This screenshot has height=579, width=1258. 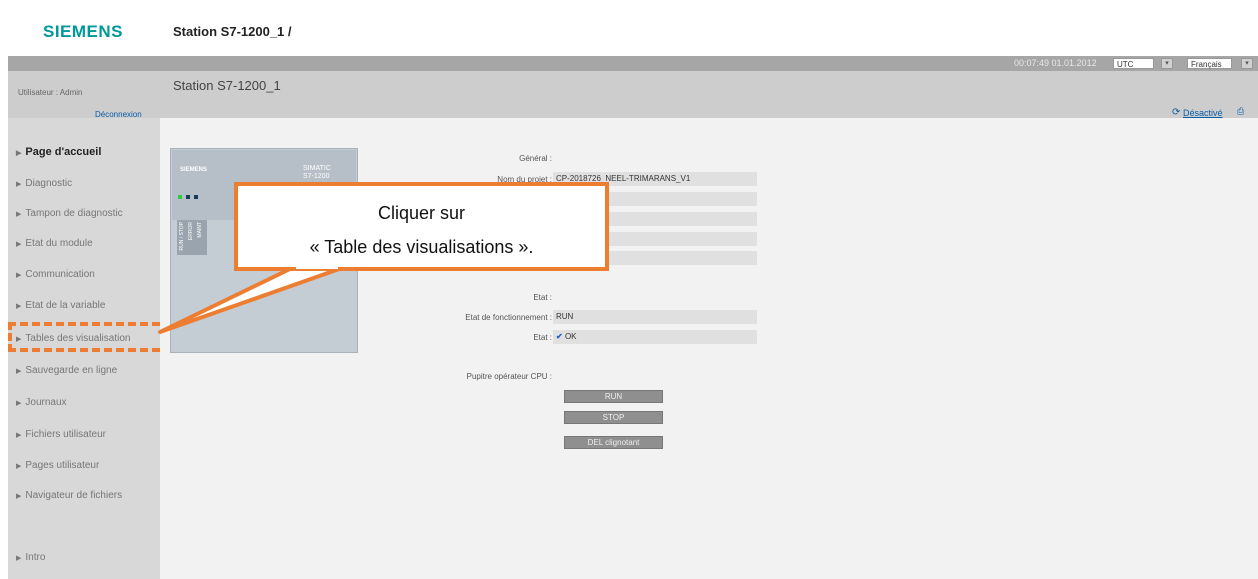 What do you see at coordinates (317, 266) in the screenshot?
I see `callout-tail-join` at bounding box center [317, 266].